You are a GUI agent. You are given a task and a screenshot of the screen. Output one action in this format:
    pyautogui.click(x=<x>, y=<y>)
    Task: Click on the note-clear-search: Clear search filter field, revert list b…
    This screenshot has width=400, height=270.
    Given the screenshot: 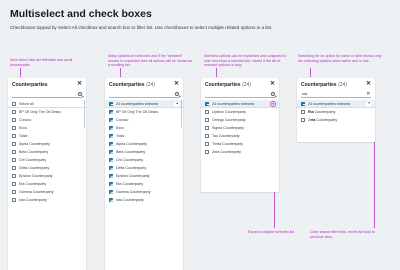 What is the action you would take?
    pyautogui.click(x=342, y=234)
    